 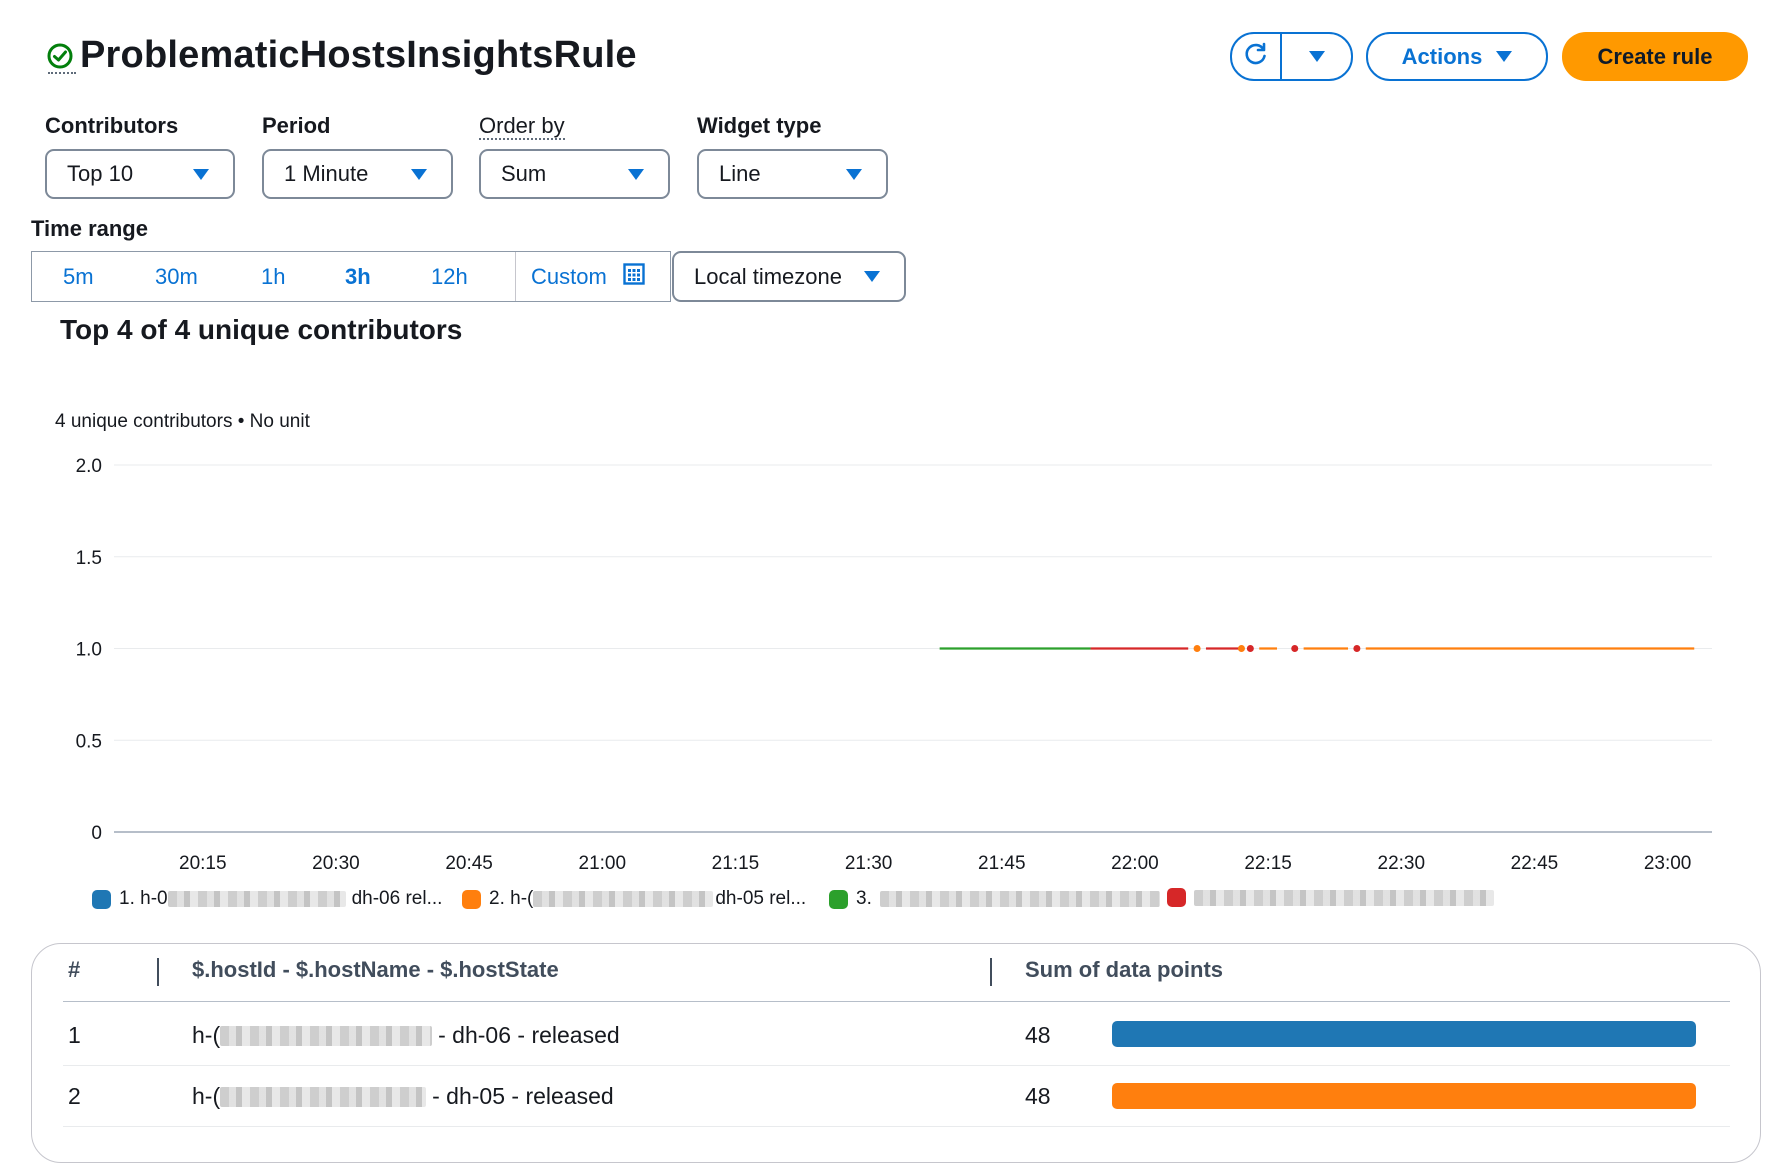 I want to click on chart-subtitle: 4 unique contributors • No unit, so click(x=182, y=421).